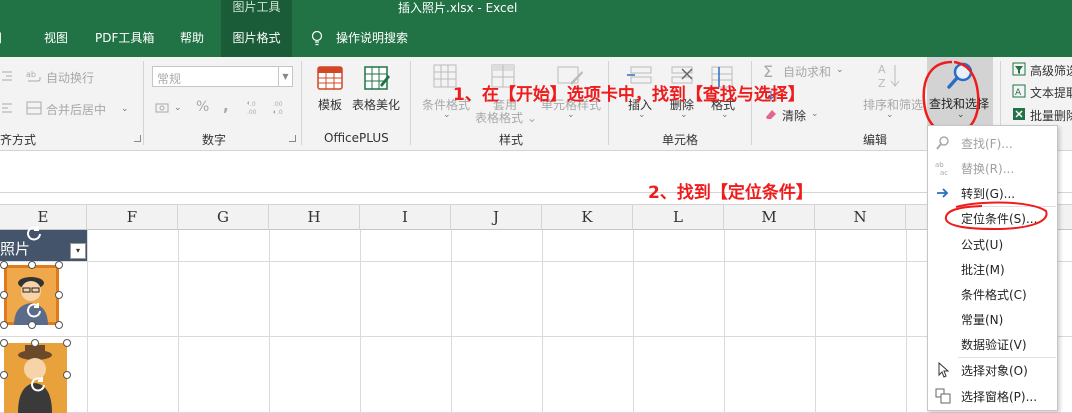 This screenshot has width=1072, height=413. Describe the element at coordinates (1051, 70) in the screenshot. I see `advanced-filter-button: 高级筛选` at that location.